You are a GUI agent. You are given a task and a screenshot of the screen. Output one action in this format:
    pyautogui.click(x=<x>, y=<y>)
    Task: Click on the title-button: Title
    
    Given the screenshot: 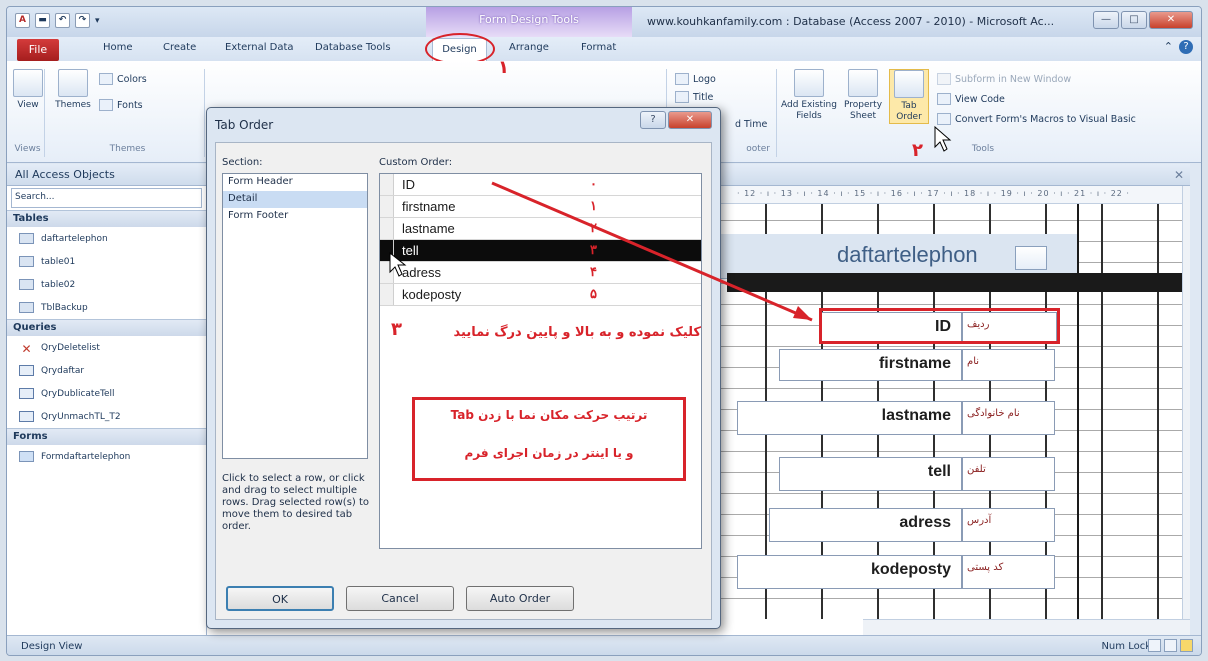 What is the action you would take?
    pyautogui.click(x=694, y=97)
    